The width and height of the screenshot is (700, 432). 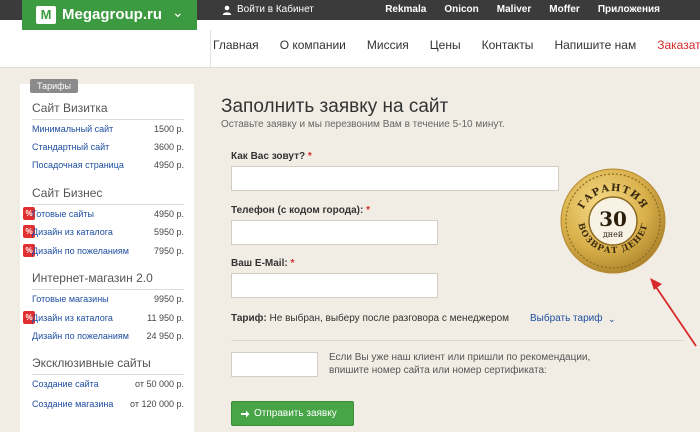 I want to click on tariff-price: 11 950 р., so click(x=165, y=318).